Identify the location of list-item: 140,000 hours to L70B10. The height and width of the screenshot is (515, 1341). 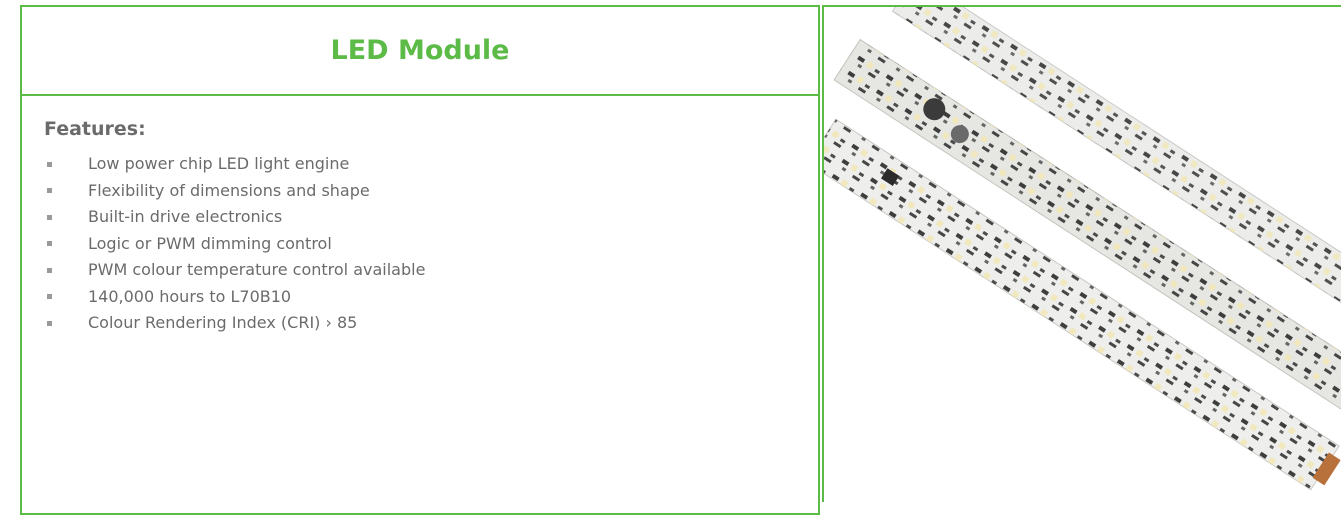
(234, 297).